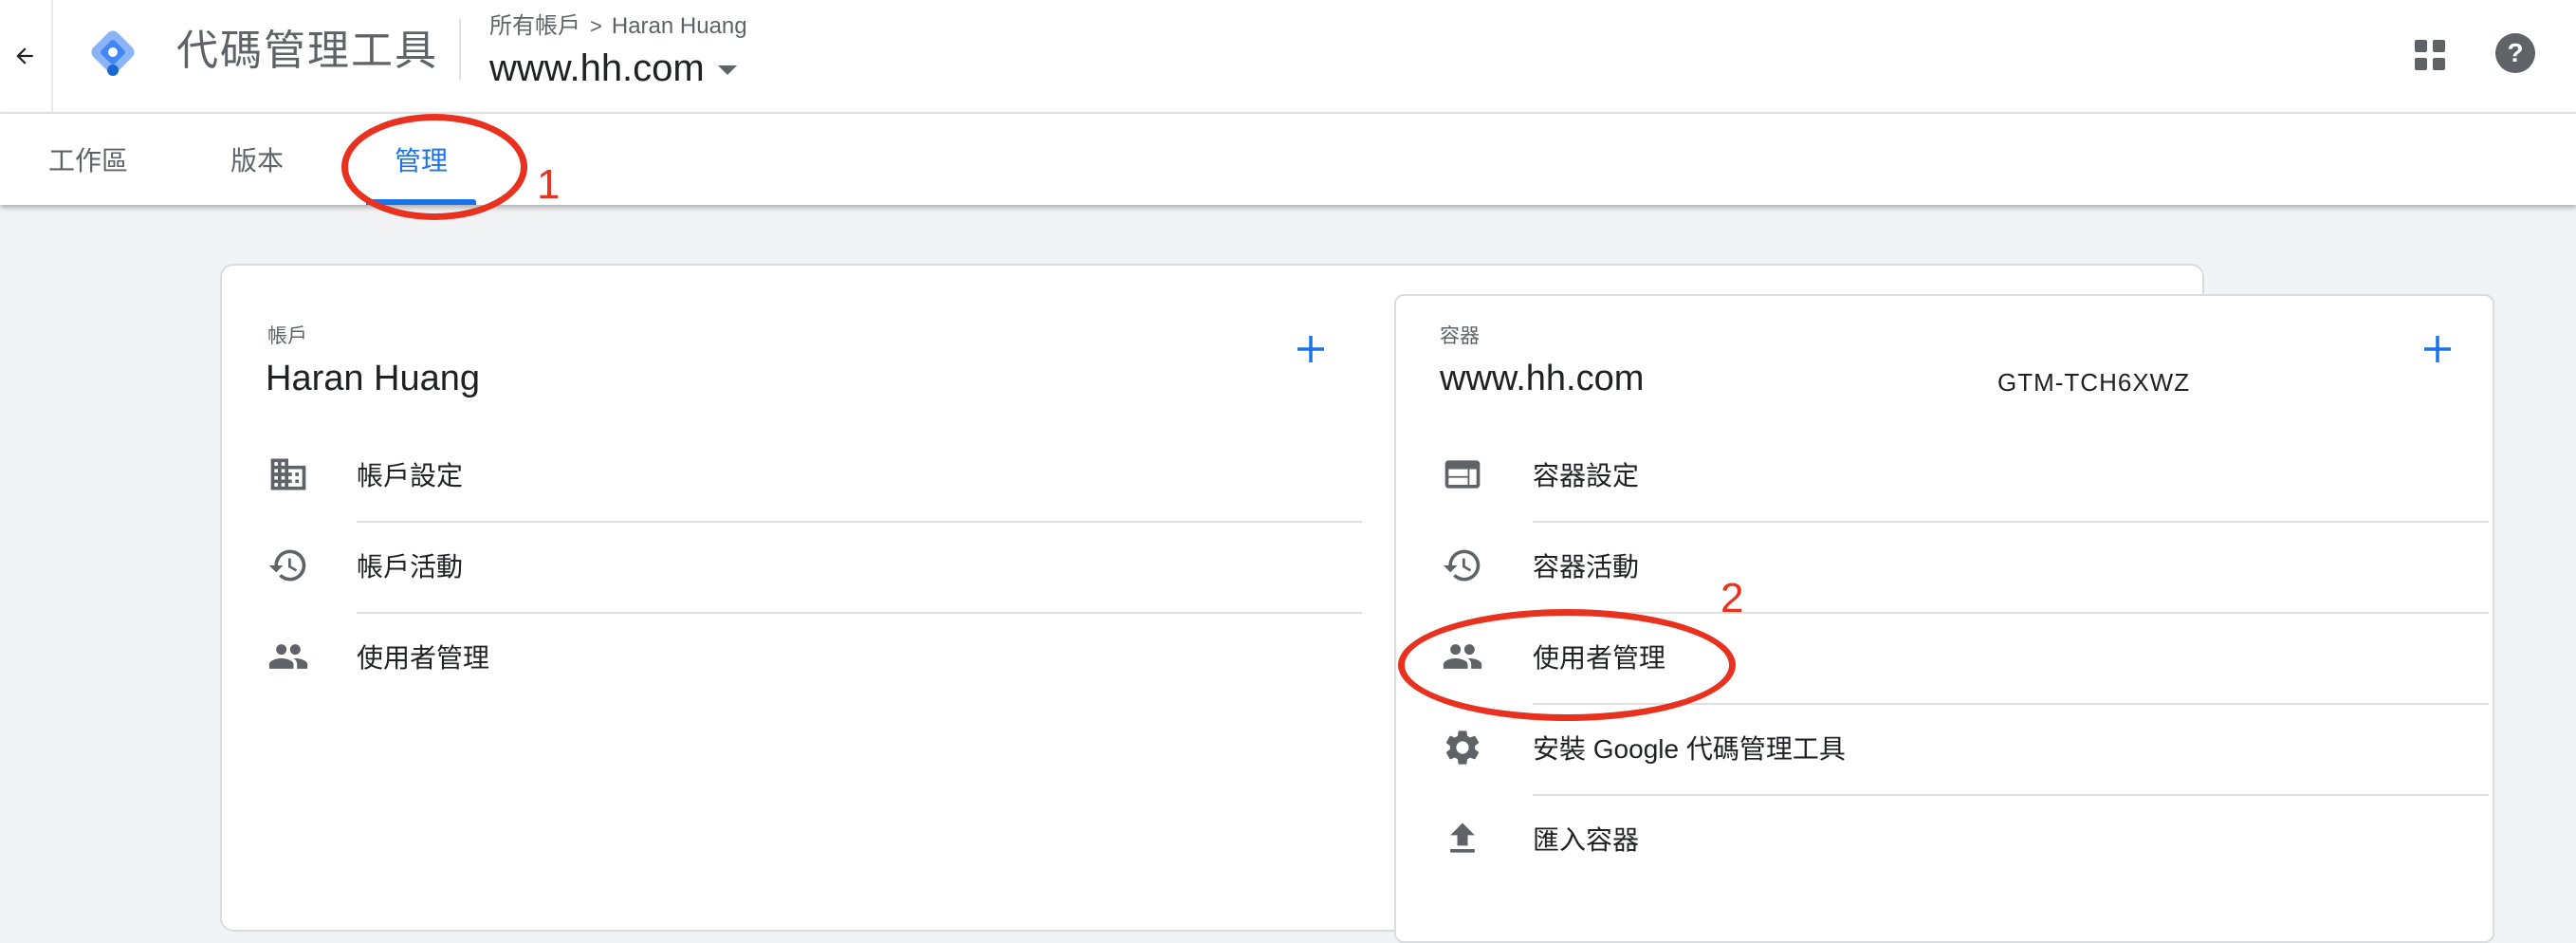 The image size is (2576, 943). I want to click on app-title: 代碼管理工具, so click(307, 51).